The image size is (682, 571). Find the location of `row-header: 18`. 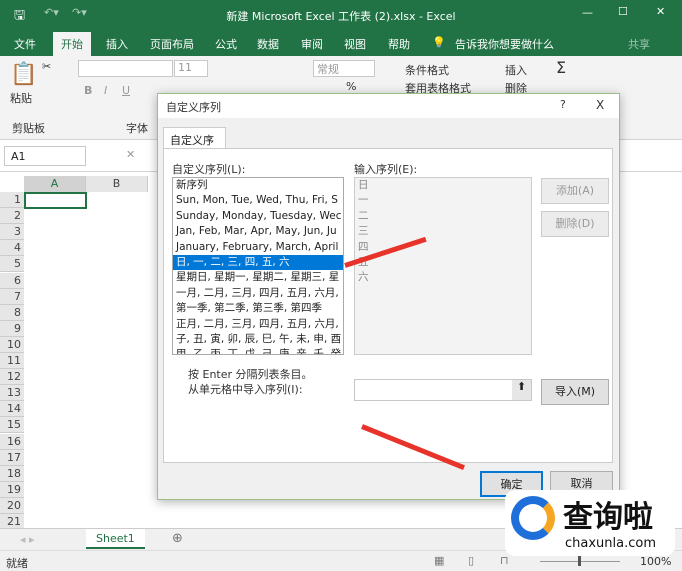

row-header: 18 is located at coordinates (12, 473).